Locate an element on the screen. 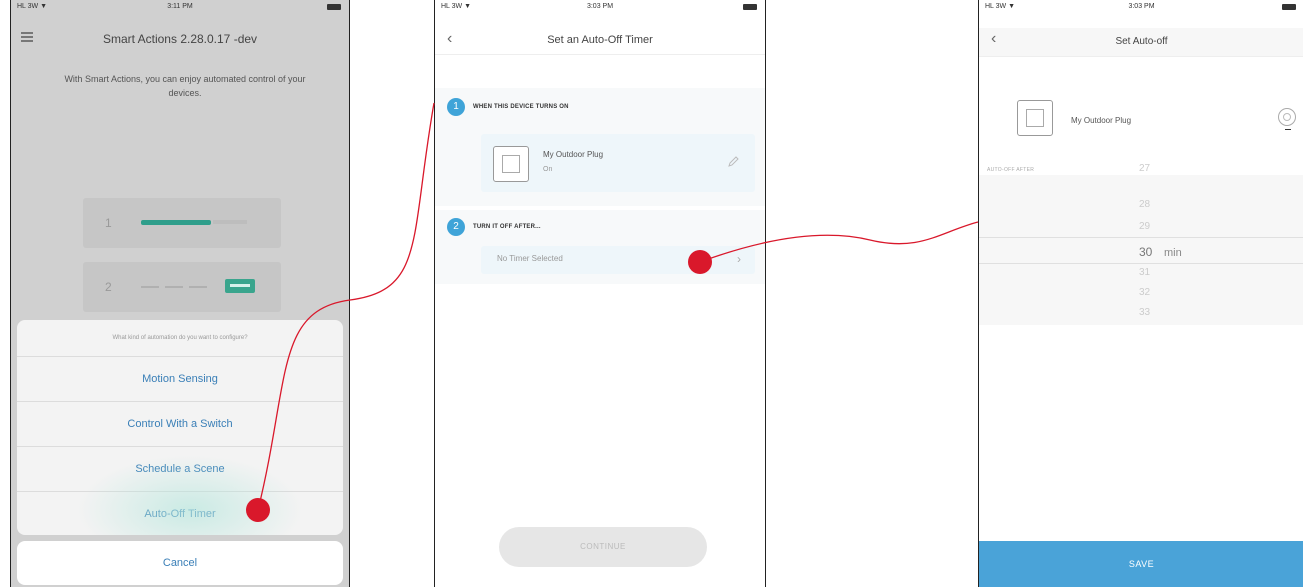 Image resolution: width=1303 pixels, height=587 pixels. nav-bar: ‹ Set an Auto-Off Timer is located at coordinates (600, 41).